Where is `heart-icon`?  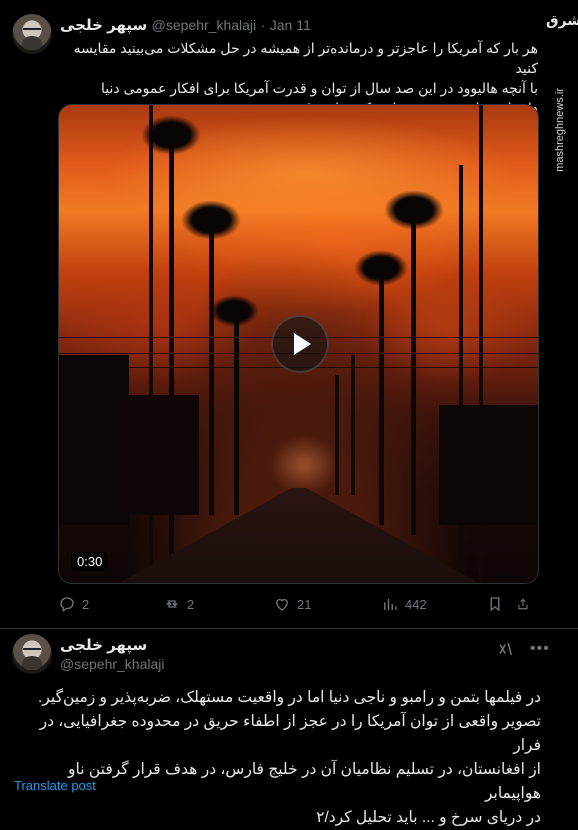
heart-icon is located at coordinates (282, 604).